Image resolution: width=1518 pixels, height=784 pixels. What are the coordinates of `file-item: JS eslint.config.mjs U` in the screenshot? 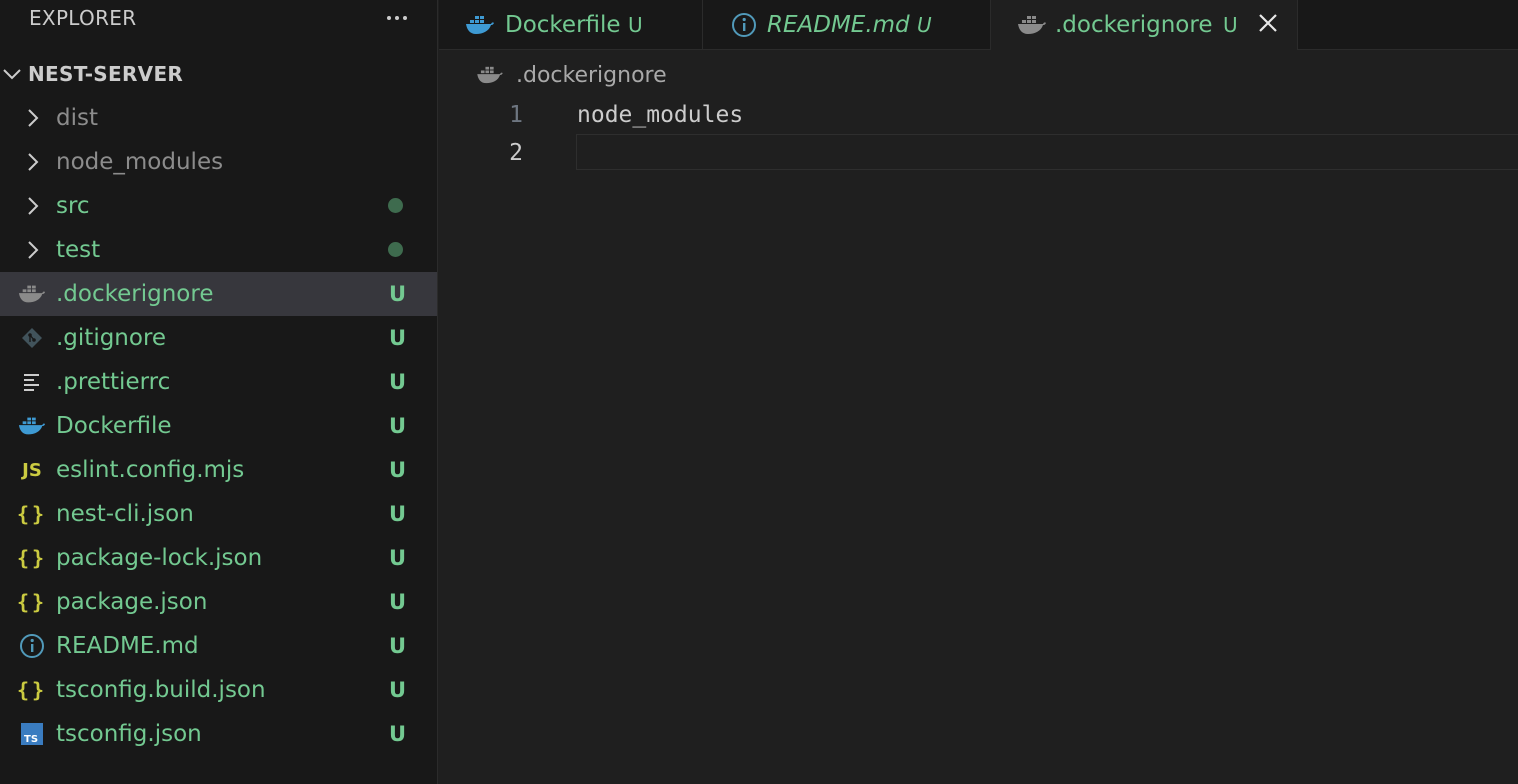 It's located at (218, 470).